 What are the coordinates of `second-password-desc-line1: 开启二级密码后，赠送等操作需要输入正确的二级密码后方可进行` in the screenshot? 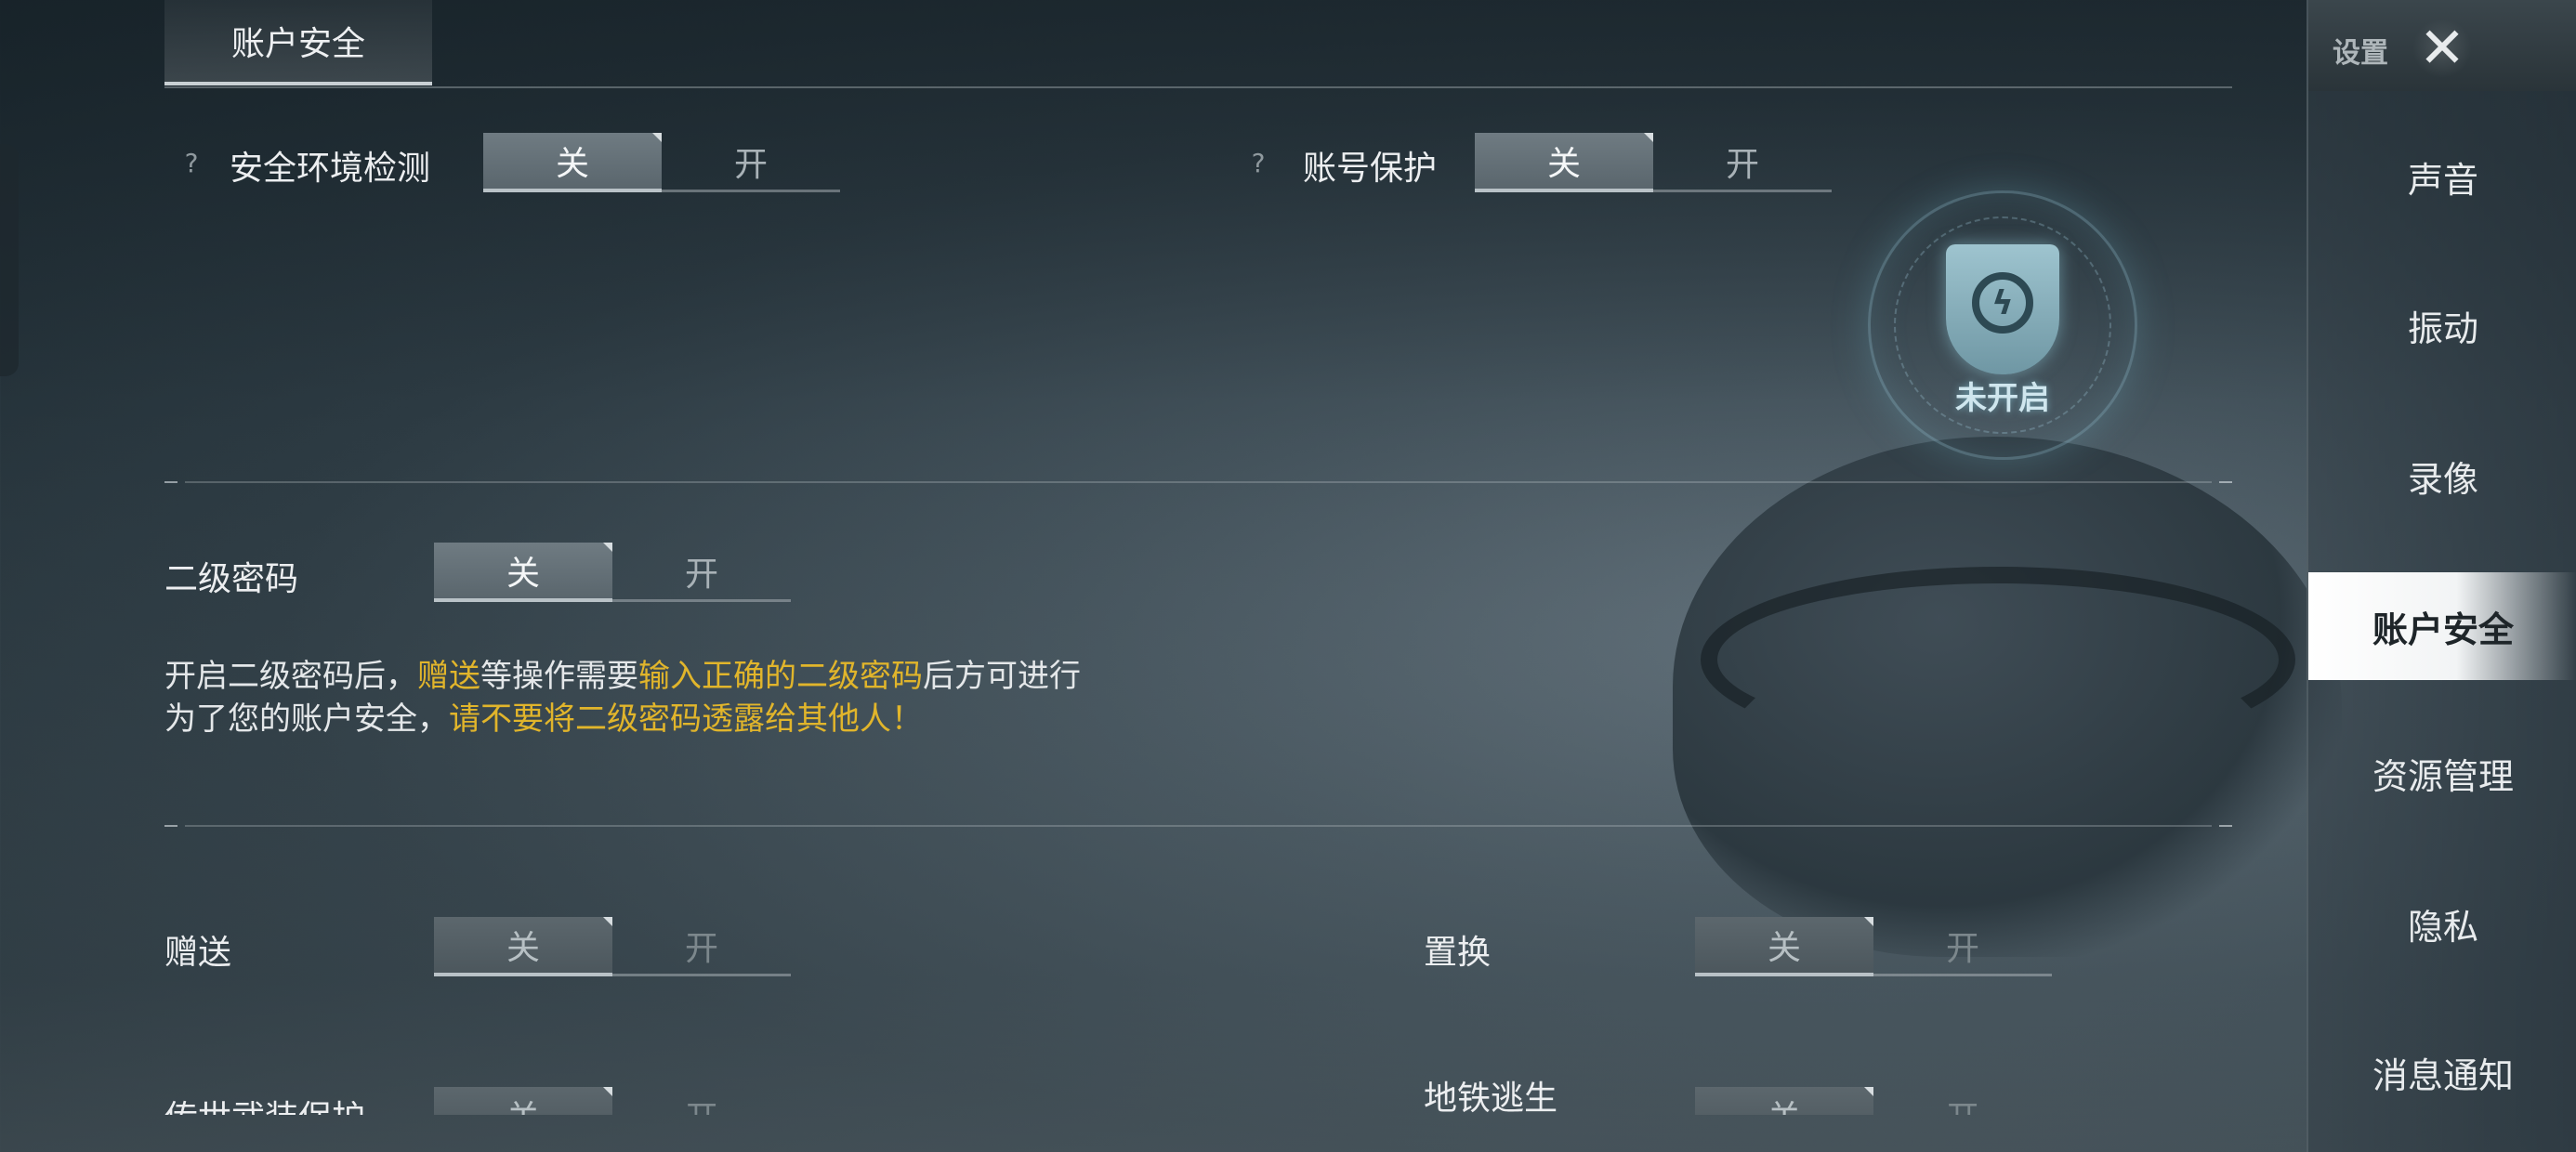 It's located at (622, 676).